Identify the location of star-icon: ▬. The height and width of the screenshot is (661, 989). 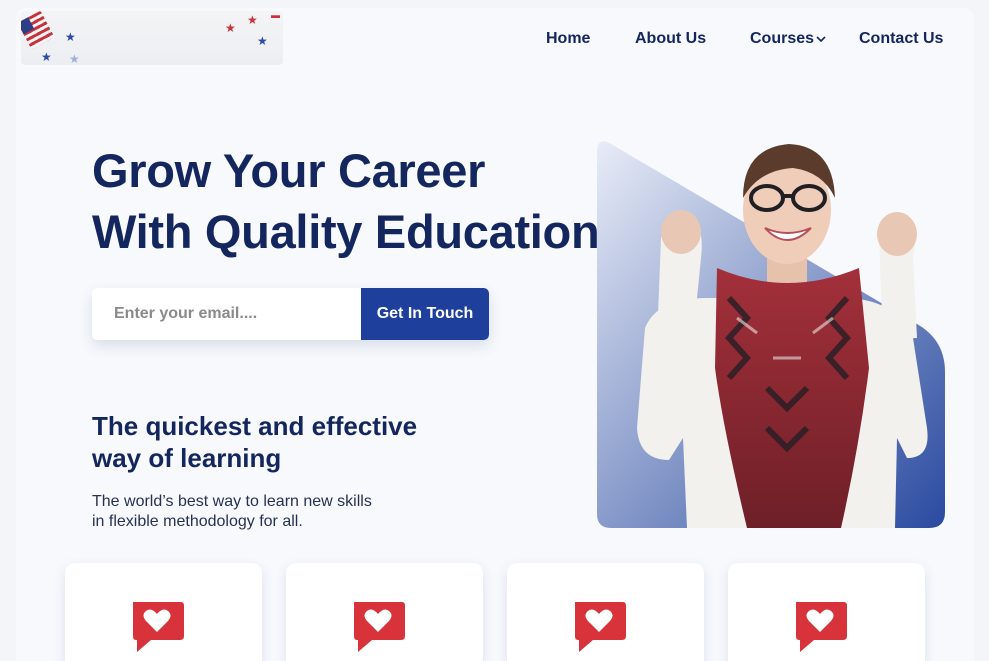
(275, 15).